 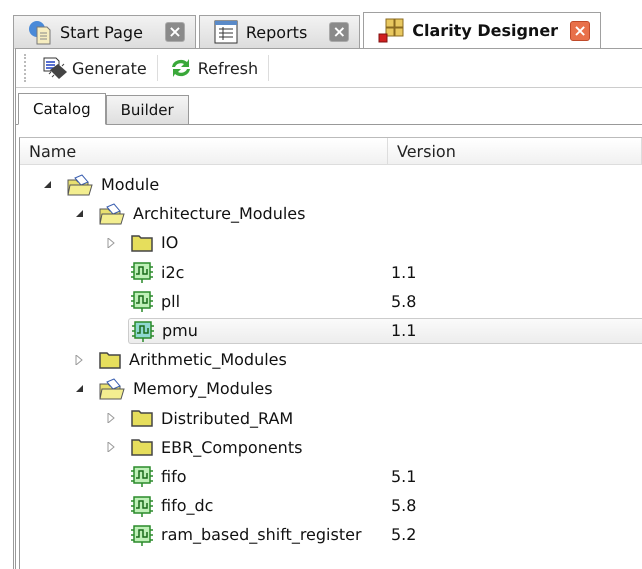 I want to click on folder-name: Distributed_RAM, so click(x=227, y=418).